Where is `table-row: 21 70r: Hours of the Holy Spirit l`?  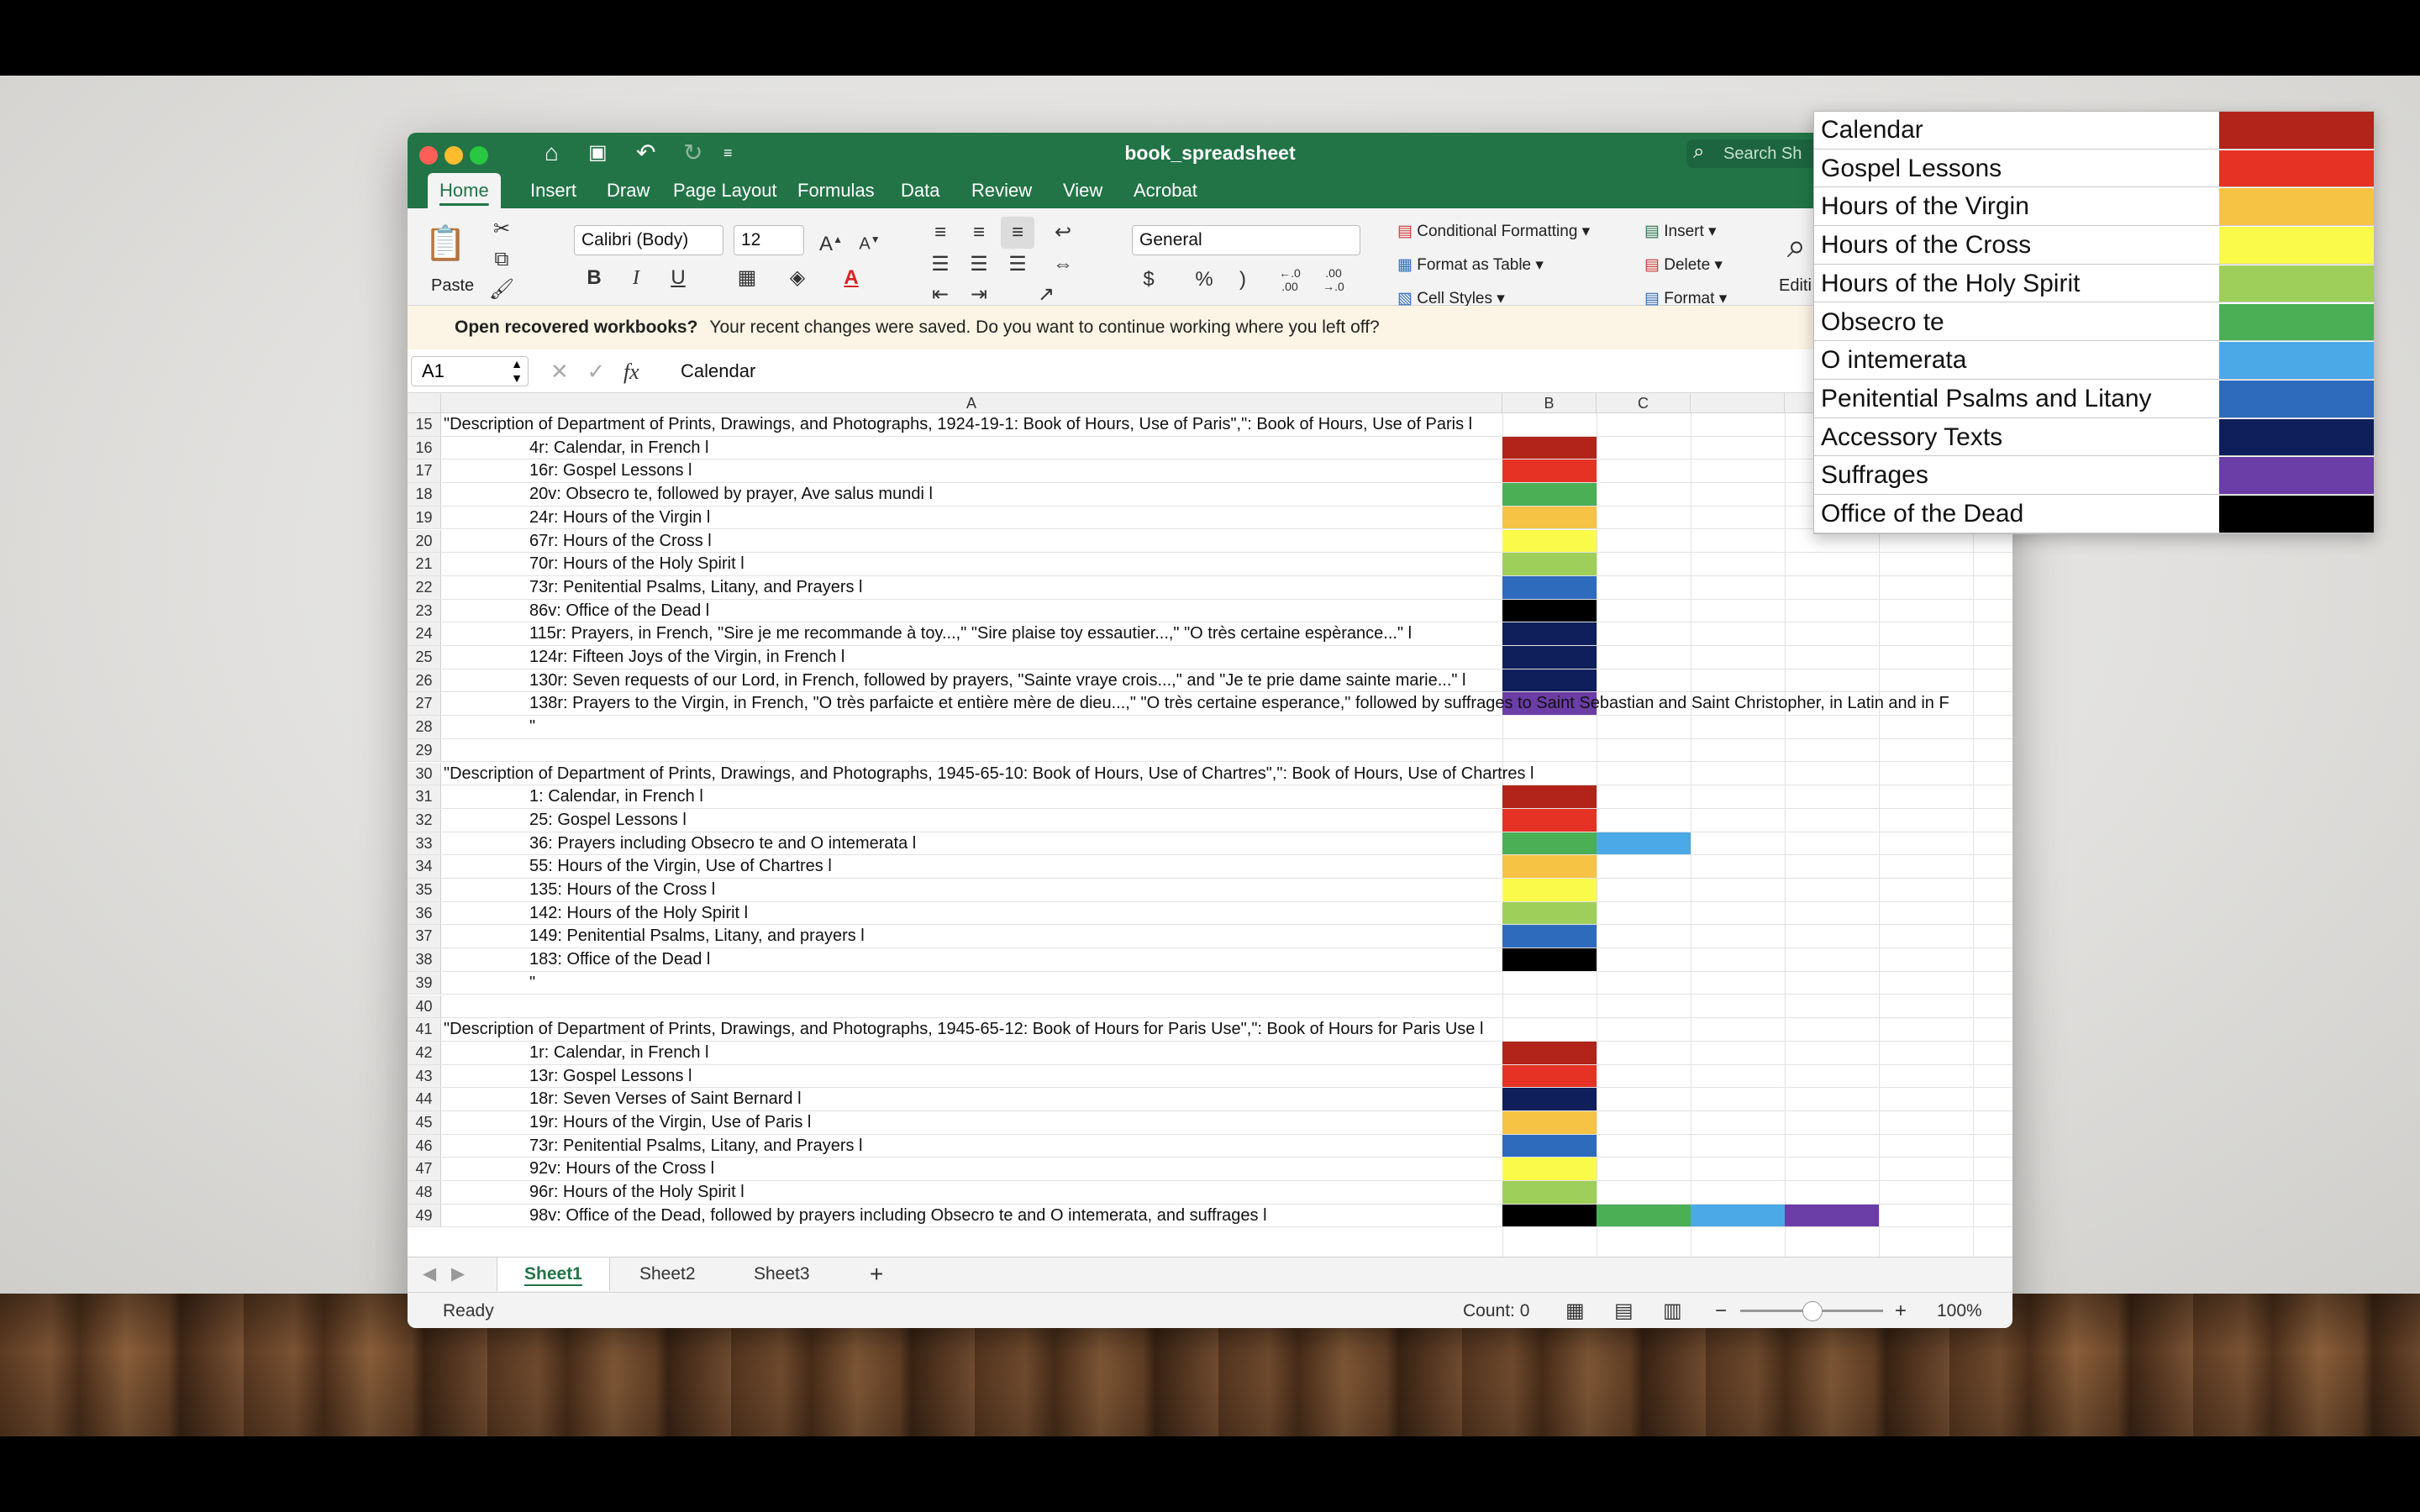 table-row: 21 70r: Hours of the Holy Spirit l is located at coordinates (1210, 564).